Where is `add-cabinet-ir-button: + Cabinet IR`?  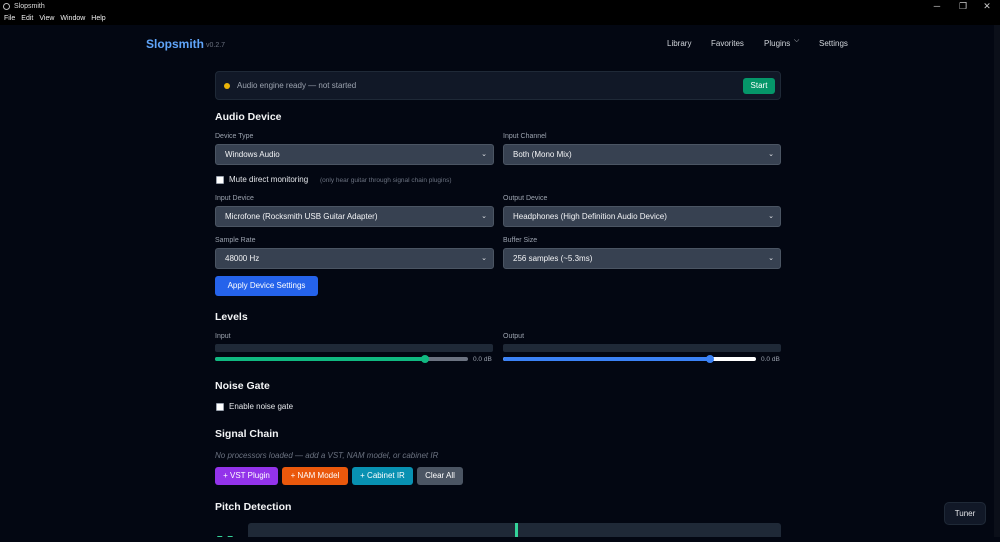 add-cabinet-ir-button: + Cabinet IR is located at coordinates (382, 476).